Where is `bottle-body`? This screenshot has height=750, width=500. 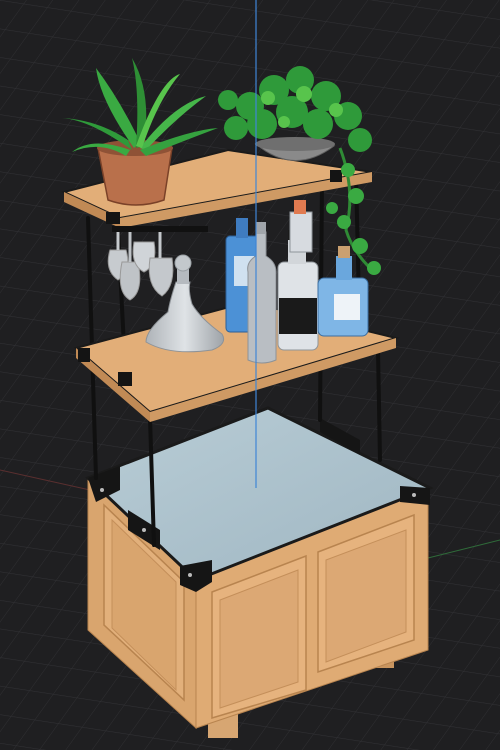
bottle-body is located at coordinates (301, 232).